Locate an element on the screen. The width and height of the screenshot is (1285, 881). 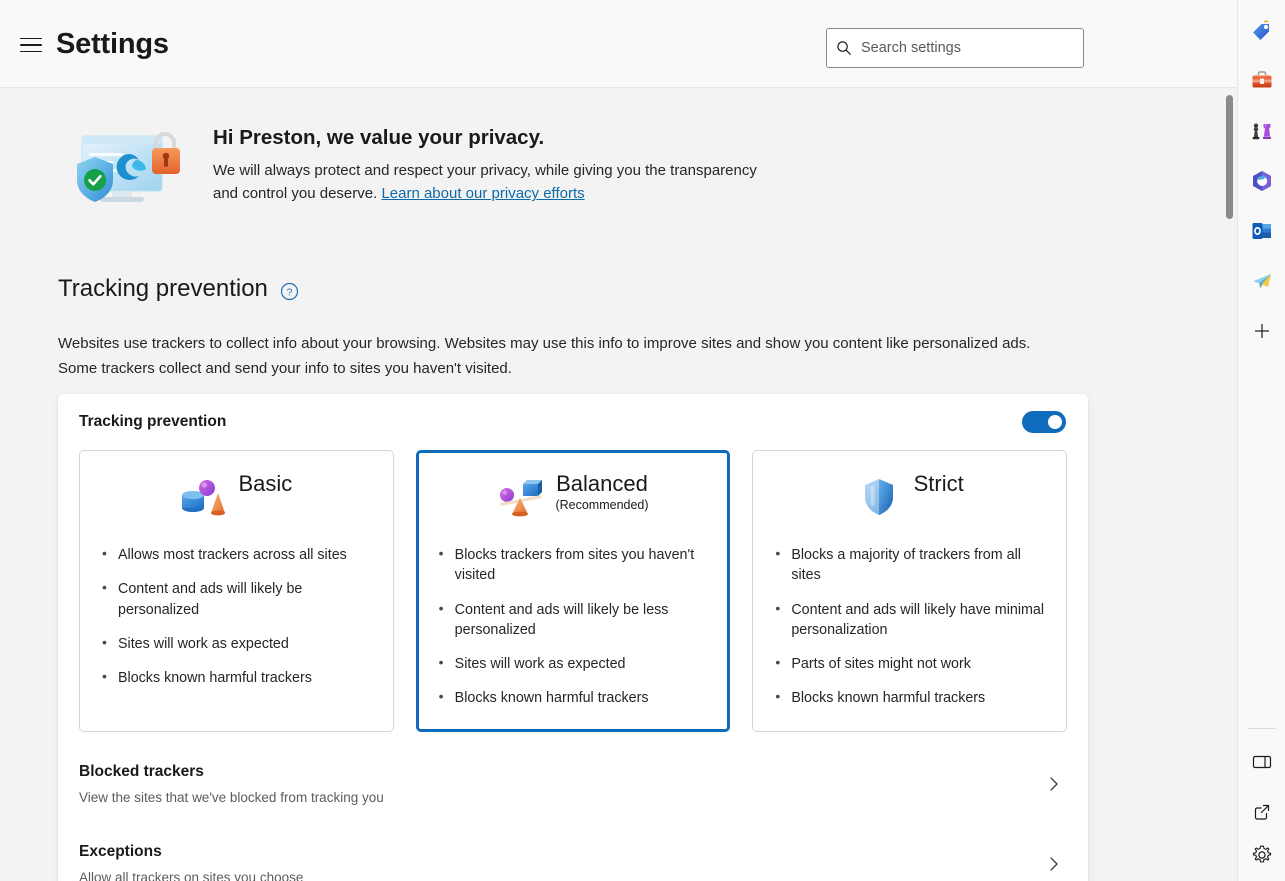
search-icon is located at coordinates (844, 48).